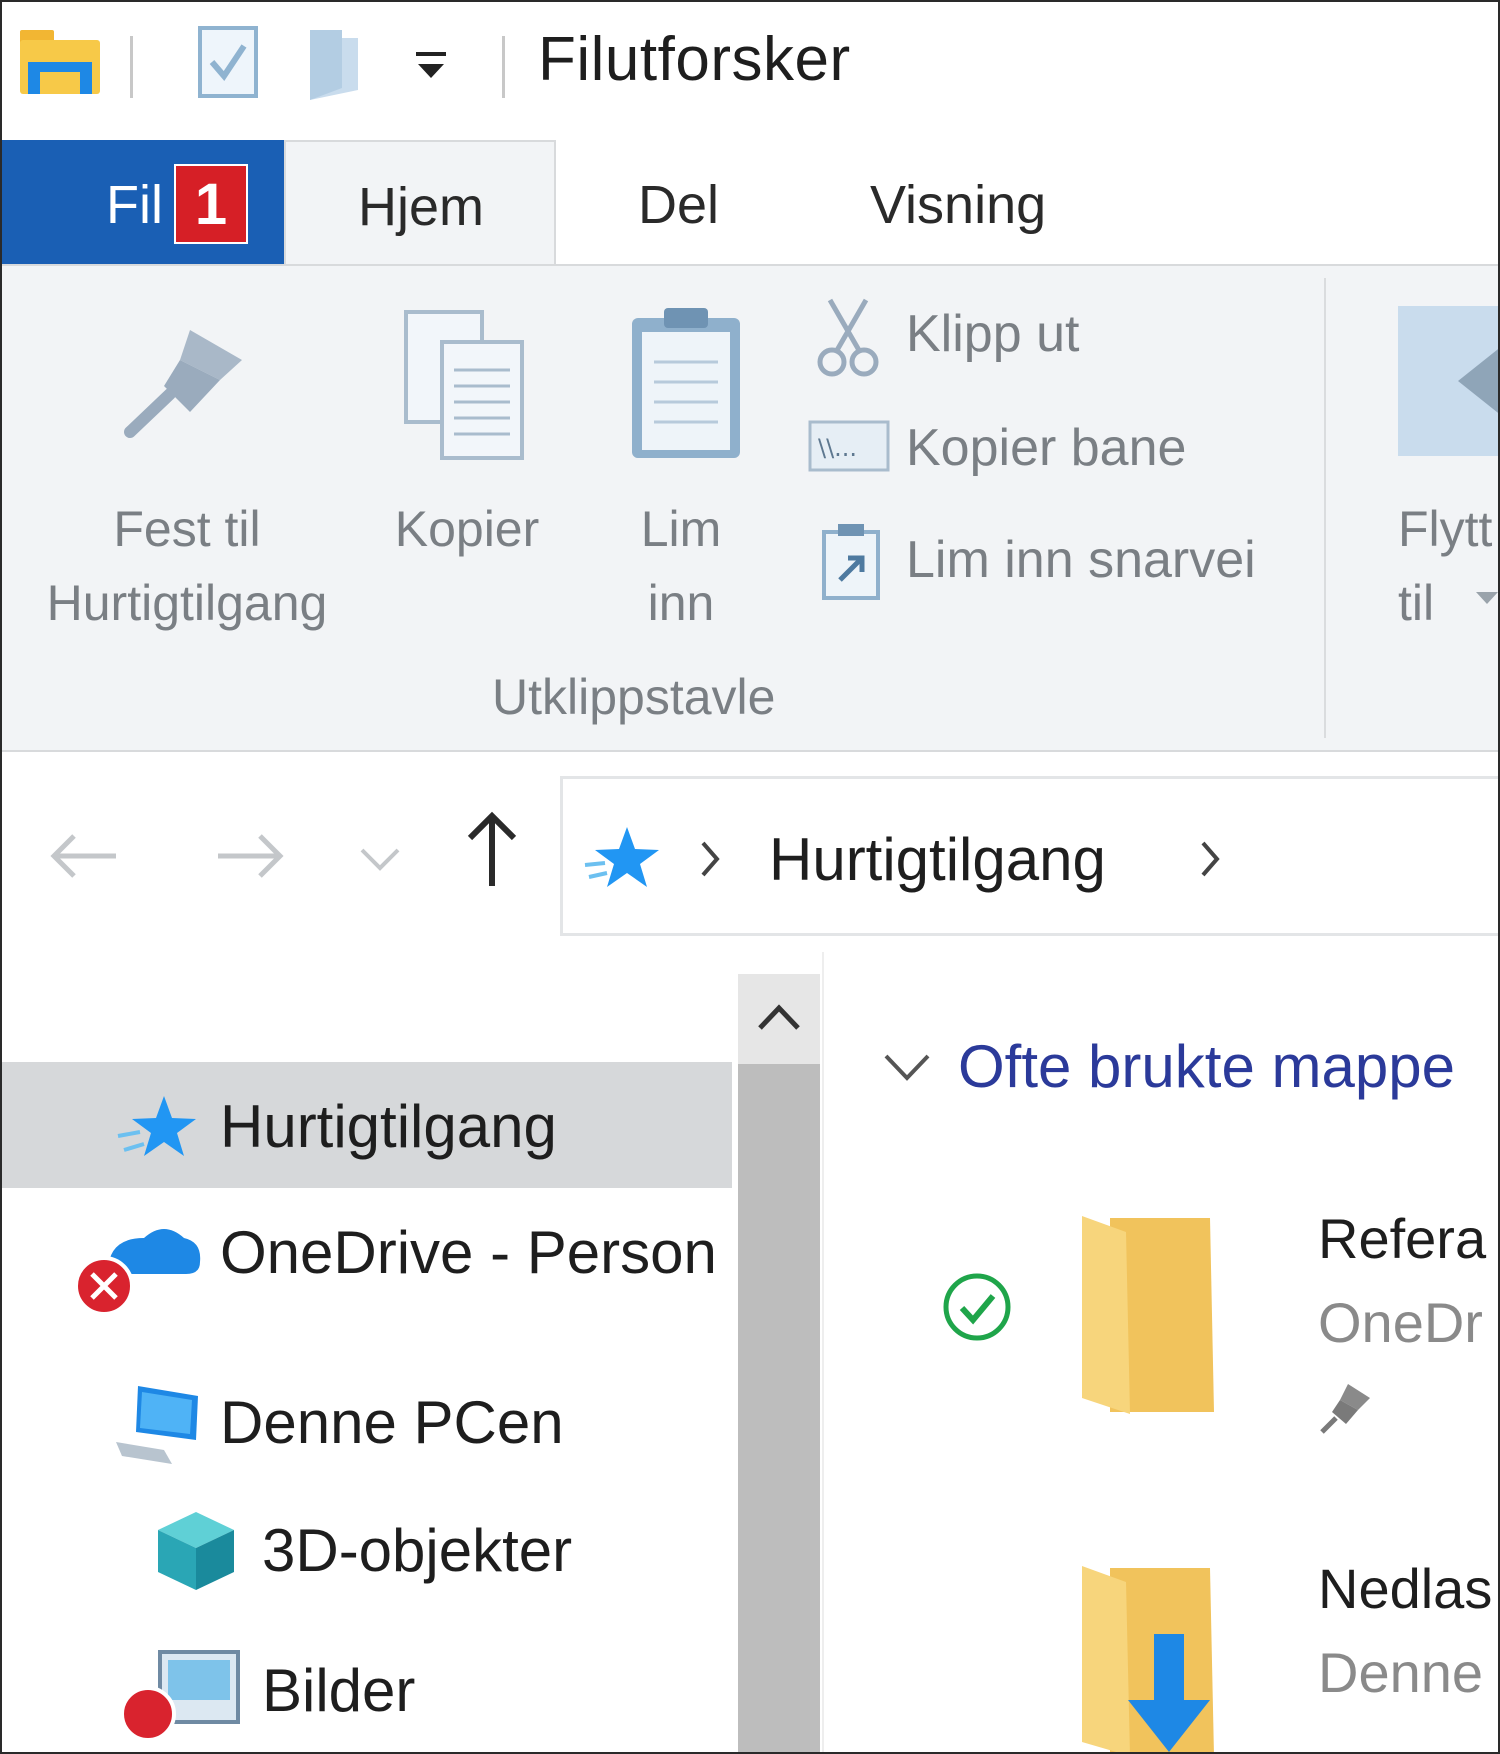 This screenshot has width=1500, height=1754. I want to click on recent-locations-chevron-down-icon, so click(380, 859).